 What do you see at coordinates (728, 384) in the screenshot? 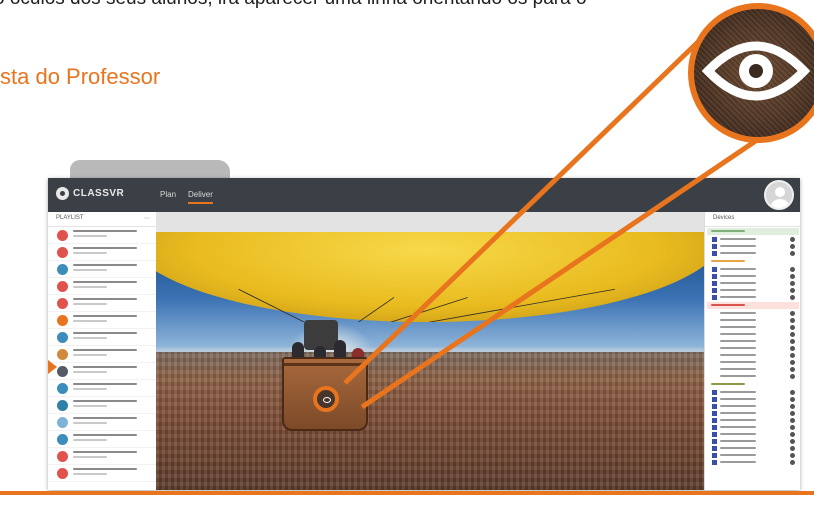
I see `device-group-label` at bounding box center [728, 384].